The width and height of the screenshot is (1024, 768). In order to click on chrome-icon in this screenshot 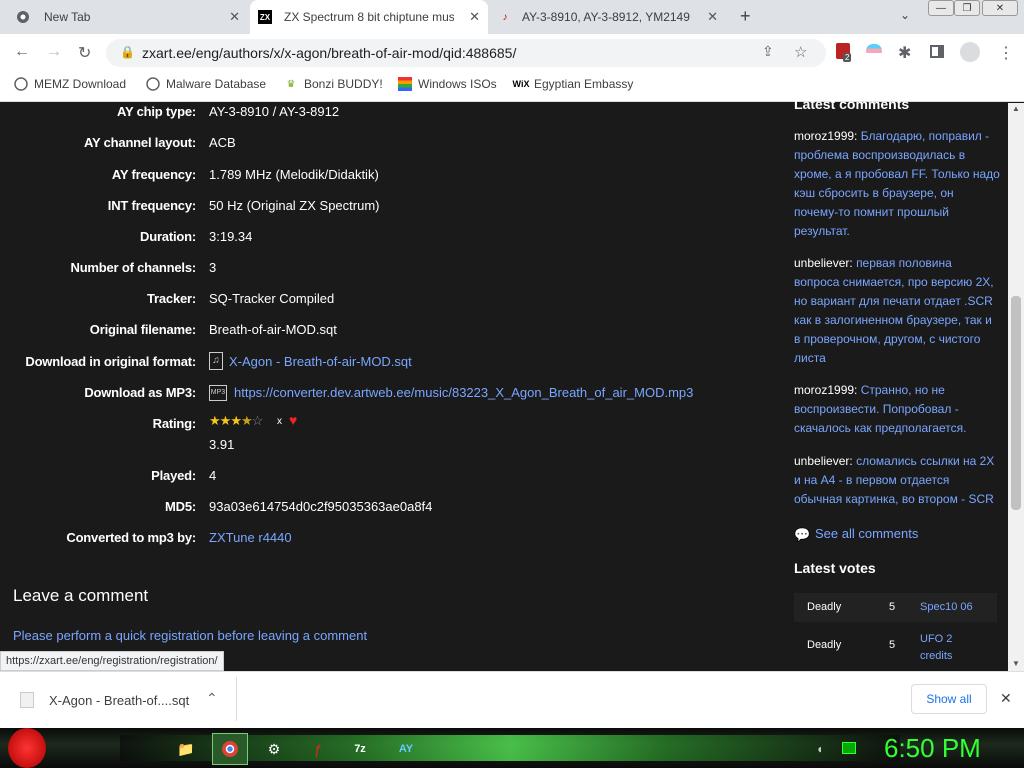, I will do `click(23, 17)`.